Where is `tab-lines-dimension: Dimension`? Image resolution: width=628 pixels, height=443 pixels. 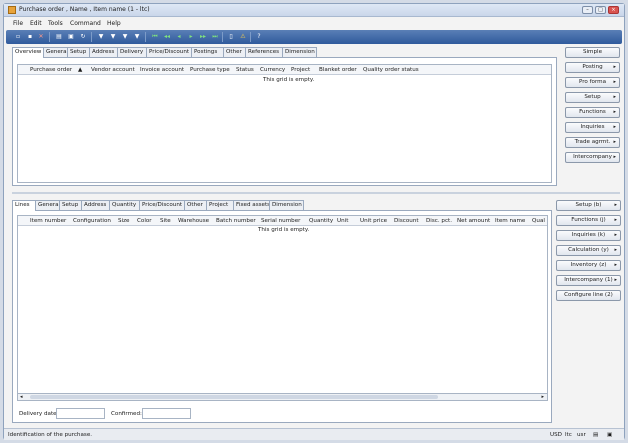
tab-lines-dimension: Dimension is located at coordinates (286, 205).